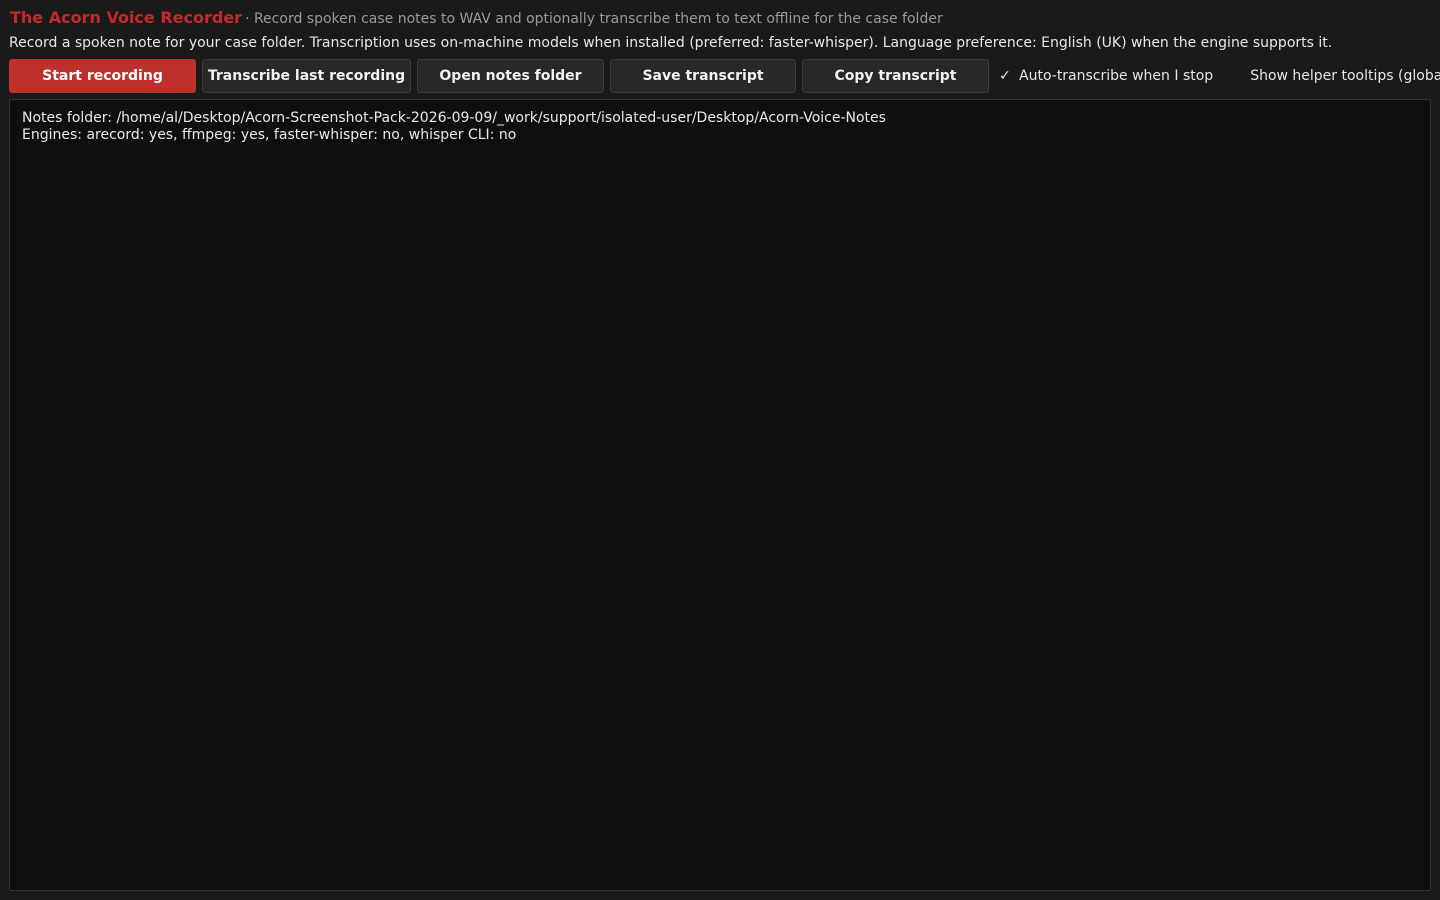 The height and width of the screenshot is (900, 1440). What do you see at coordinates (102, 76) in the screenshot?
I see `start-recording-button: Start recording` at bounding box center [102, 76].